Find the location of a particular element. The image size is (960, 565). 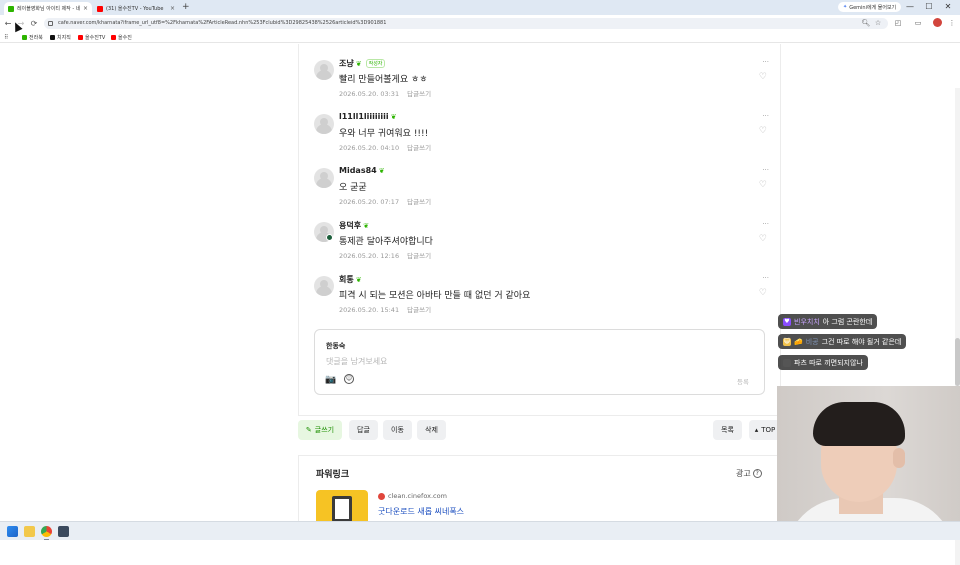

comment-author: 용덕후 is located at coordinates (350, 225).